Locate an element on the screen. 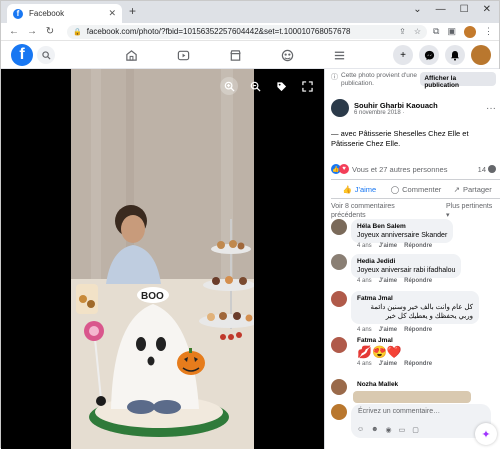 The width and height of the screenshot is (500, 449). post-actions: 👍 J'aime ◯ Commenter ↗ Partager is located at coordinates (415, 189).